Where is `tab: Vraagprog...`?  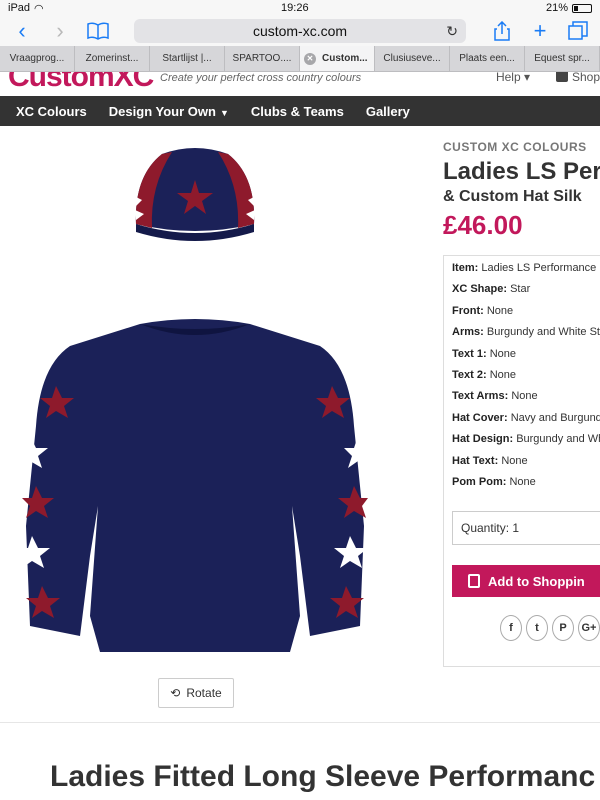
tab: Vraagprog... is located at coordinates (37, 58).